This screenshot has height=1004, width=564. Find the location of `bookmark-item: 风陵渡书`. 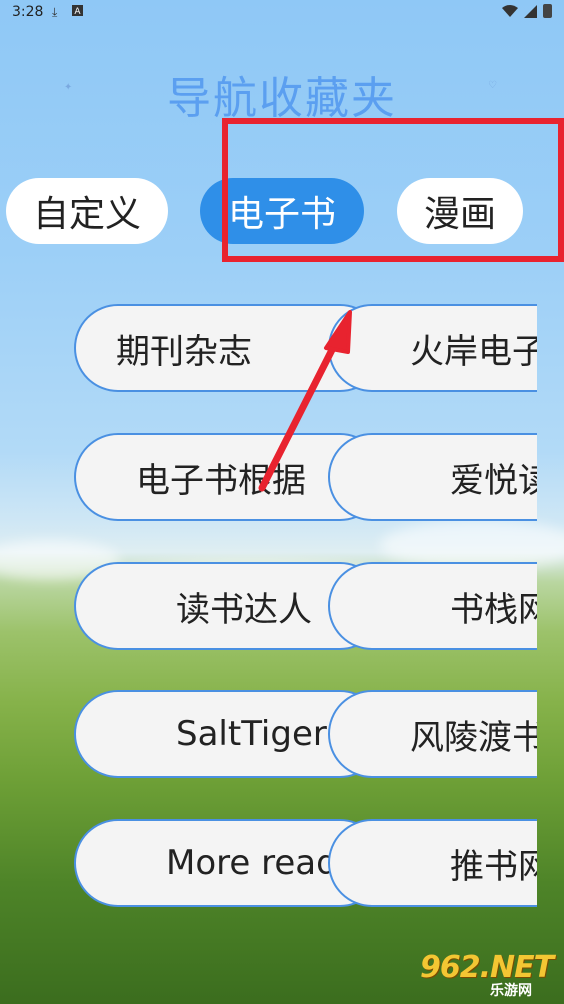

bookmark-item: 风陵渡书 is located at coordinates (432, 734).